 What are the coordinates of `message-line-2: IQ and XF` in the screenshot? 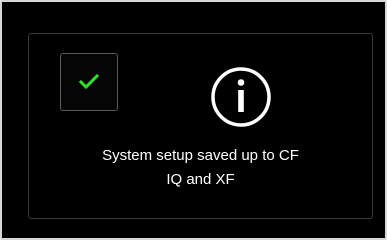 It's located at (200, 179).